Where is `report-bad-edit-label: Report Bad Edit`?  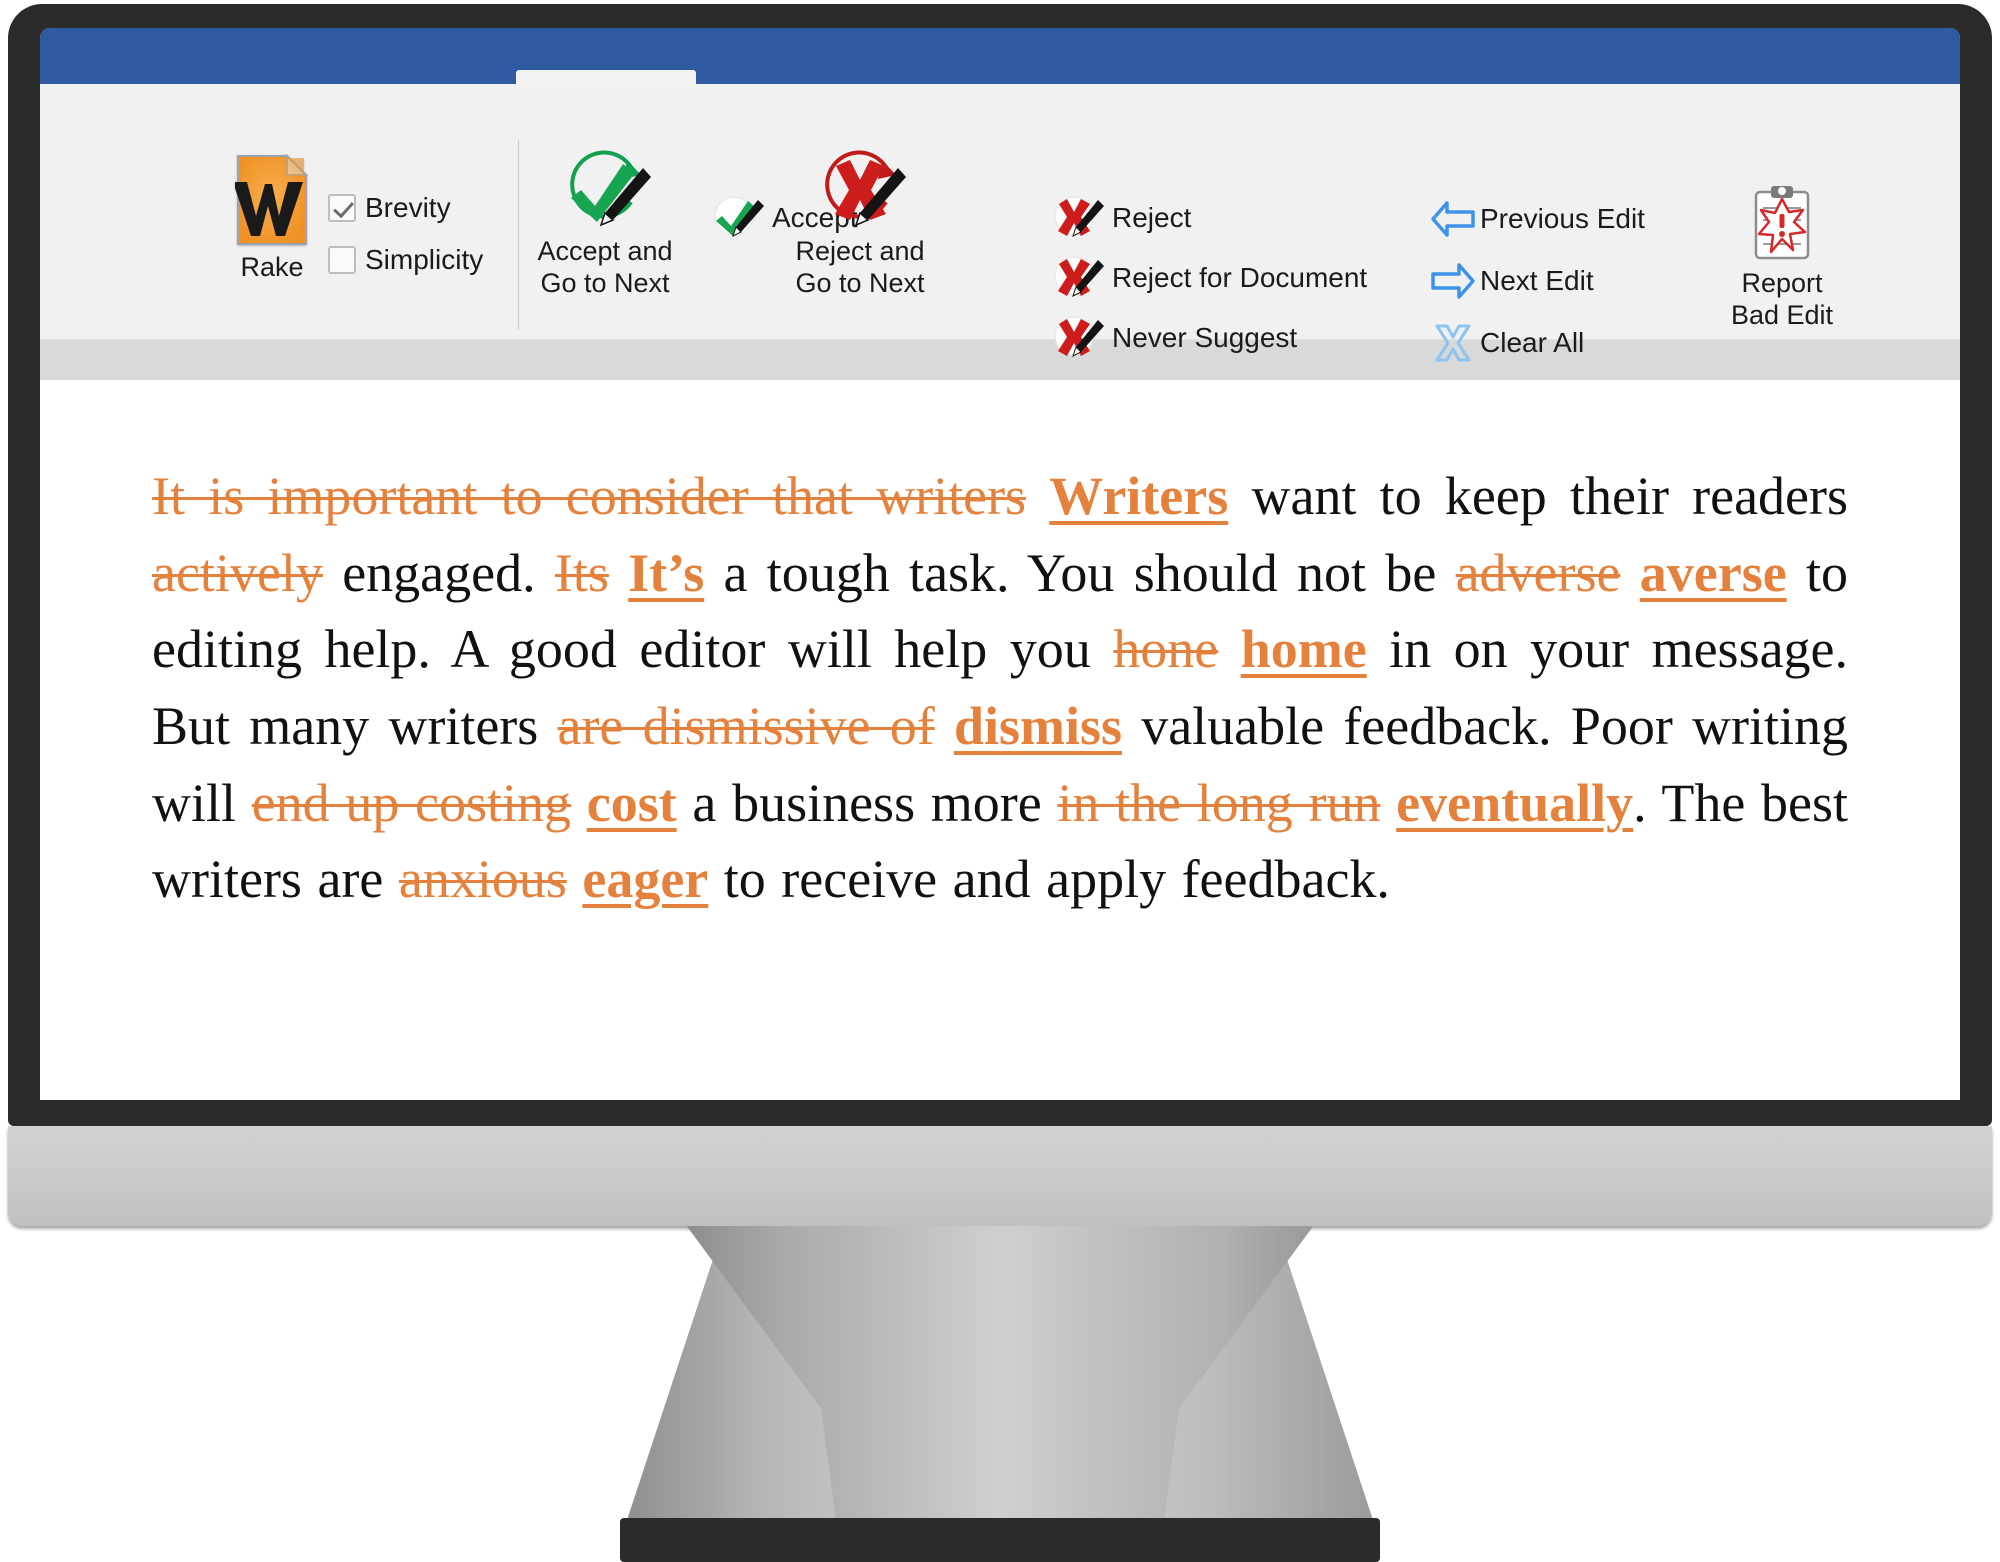 report-bad-edit-label: Report Bad Edit is located at coordinates (1782, 300).